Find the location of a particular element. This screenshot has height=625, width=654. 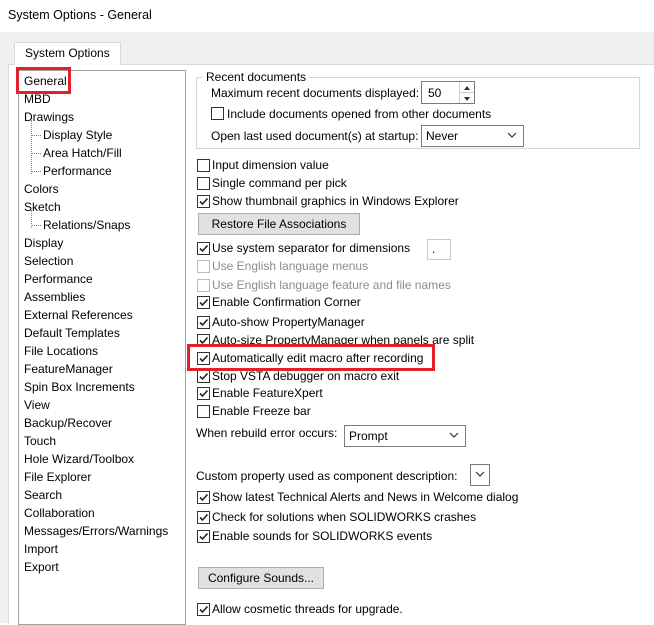

include-docs-checkbox is located at coordinates (217, 113).